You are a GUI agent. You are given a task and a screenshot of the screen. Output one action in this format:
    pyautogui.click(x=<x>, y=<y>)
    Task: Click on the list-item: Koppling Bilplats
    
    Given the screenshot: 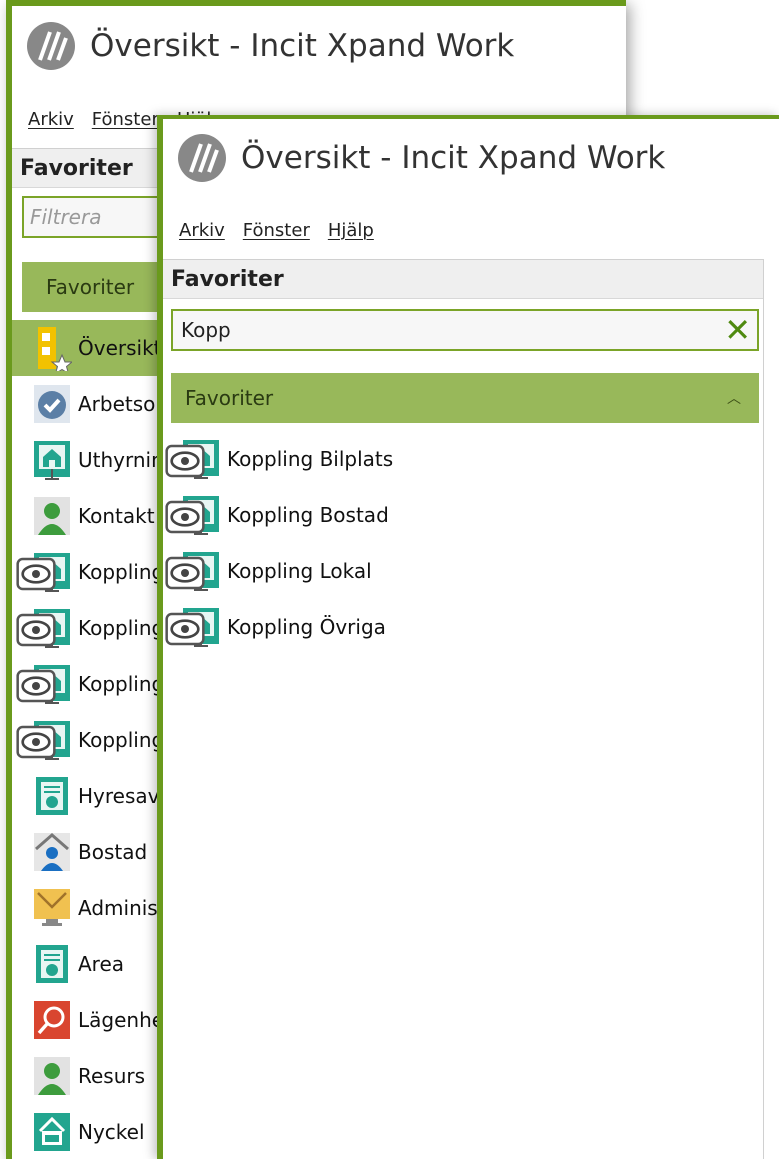 What is the action you would take?
    pyautogui.click(x=471, y=459)
    